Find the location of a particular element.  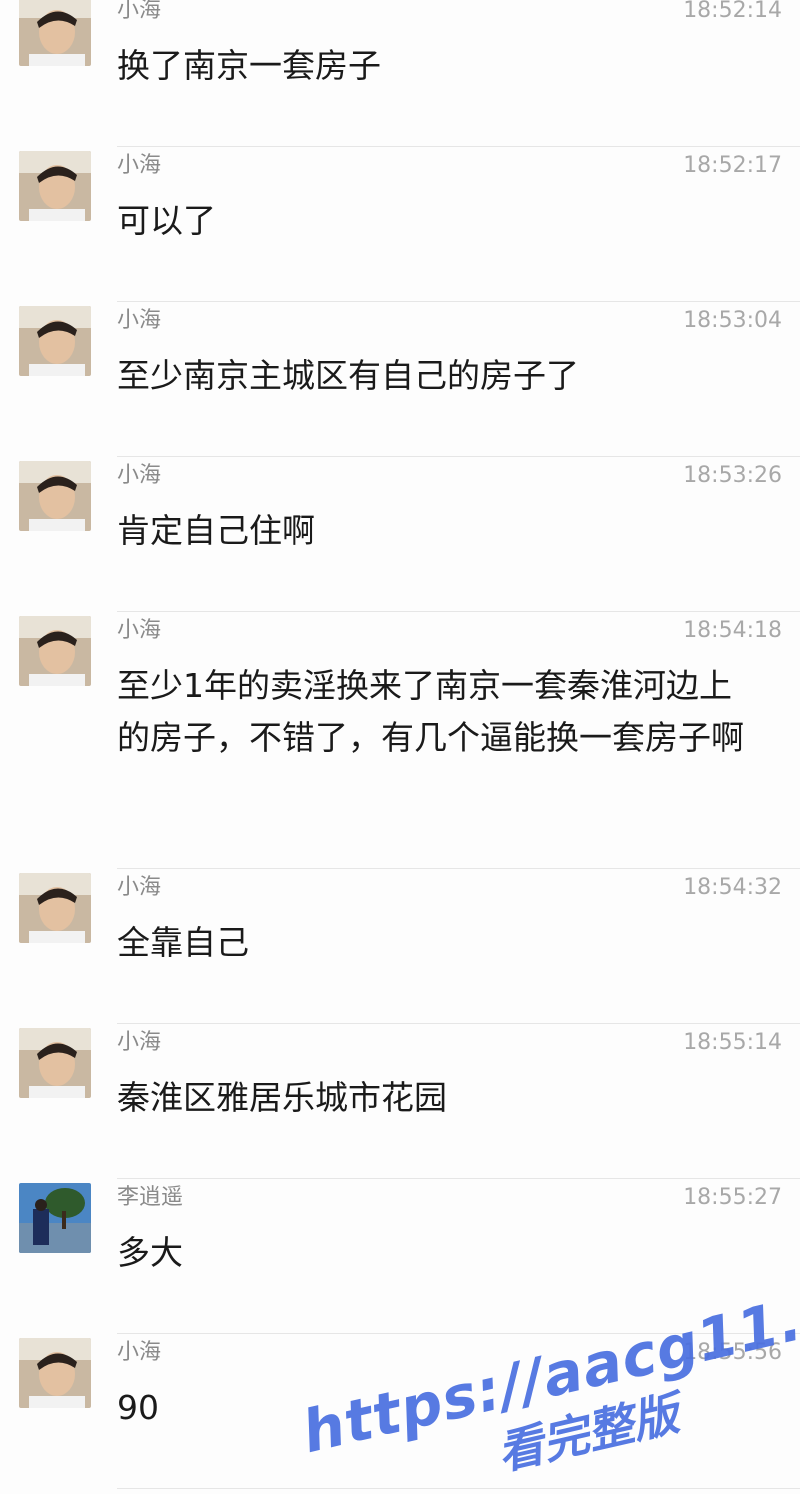

message-item: 小海 18:52:14 换了南京一套房子 is located at coordinates (400, 73).